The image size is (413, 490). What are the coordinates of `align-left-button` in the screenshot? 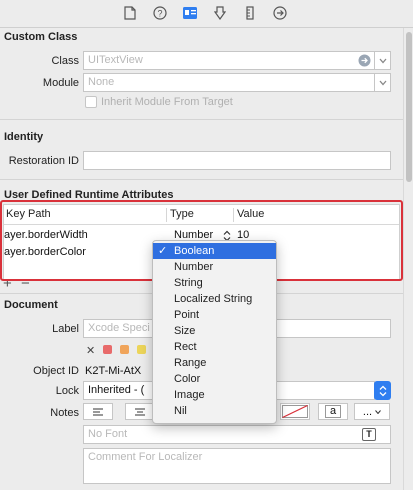 It's located at (98, 411).